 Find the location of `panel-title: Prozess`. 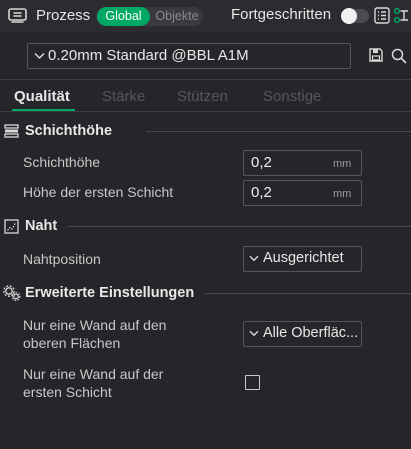

panel-title: Prozess is located at coordinates (63, 15).